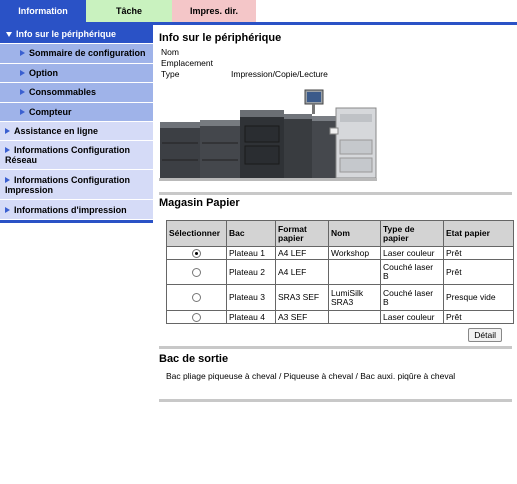  Describe the element at coordinates (478, 297) in the screenshot. I see `cell-etat: Presque vide` at that location.